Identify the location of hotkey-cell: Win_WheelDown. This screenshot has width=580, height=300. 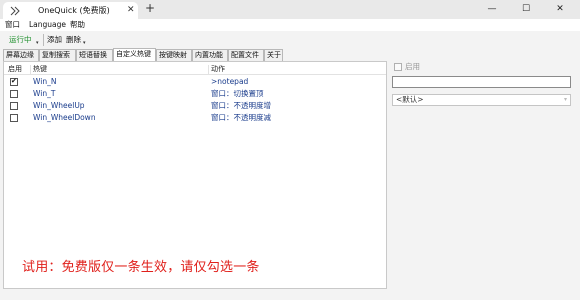
(64, 117).